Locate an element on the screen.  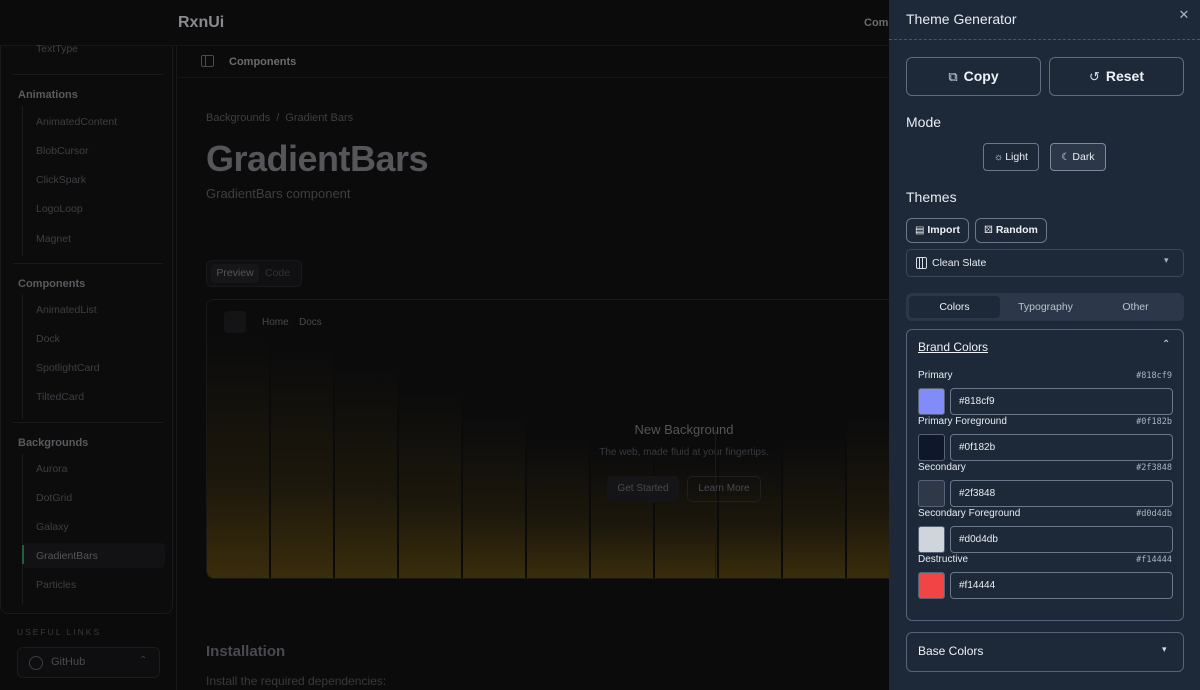
mode-label: Mode is located at coordinates (924, 122).